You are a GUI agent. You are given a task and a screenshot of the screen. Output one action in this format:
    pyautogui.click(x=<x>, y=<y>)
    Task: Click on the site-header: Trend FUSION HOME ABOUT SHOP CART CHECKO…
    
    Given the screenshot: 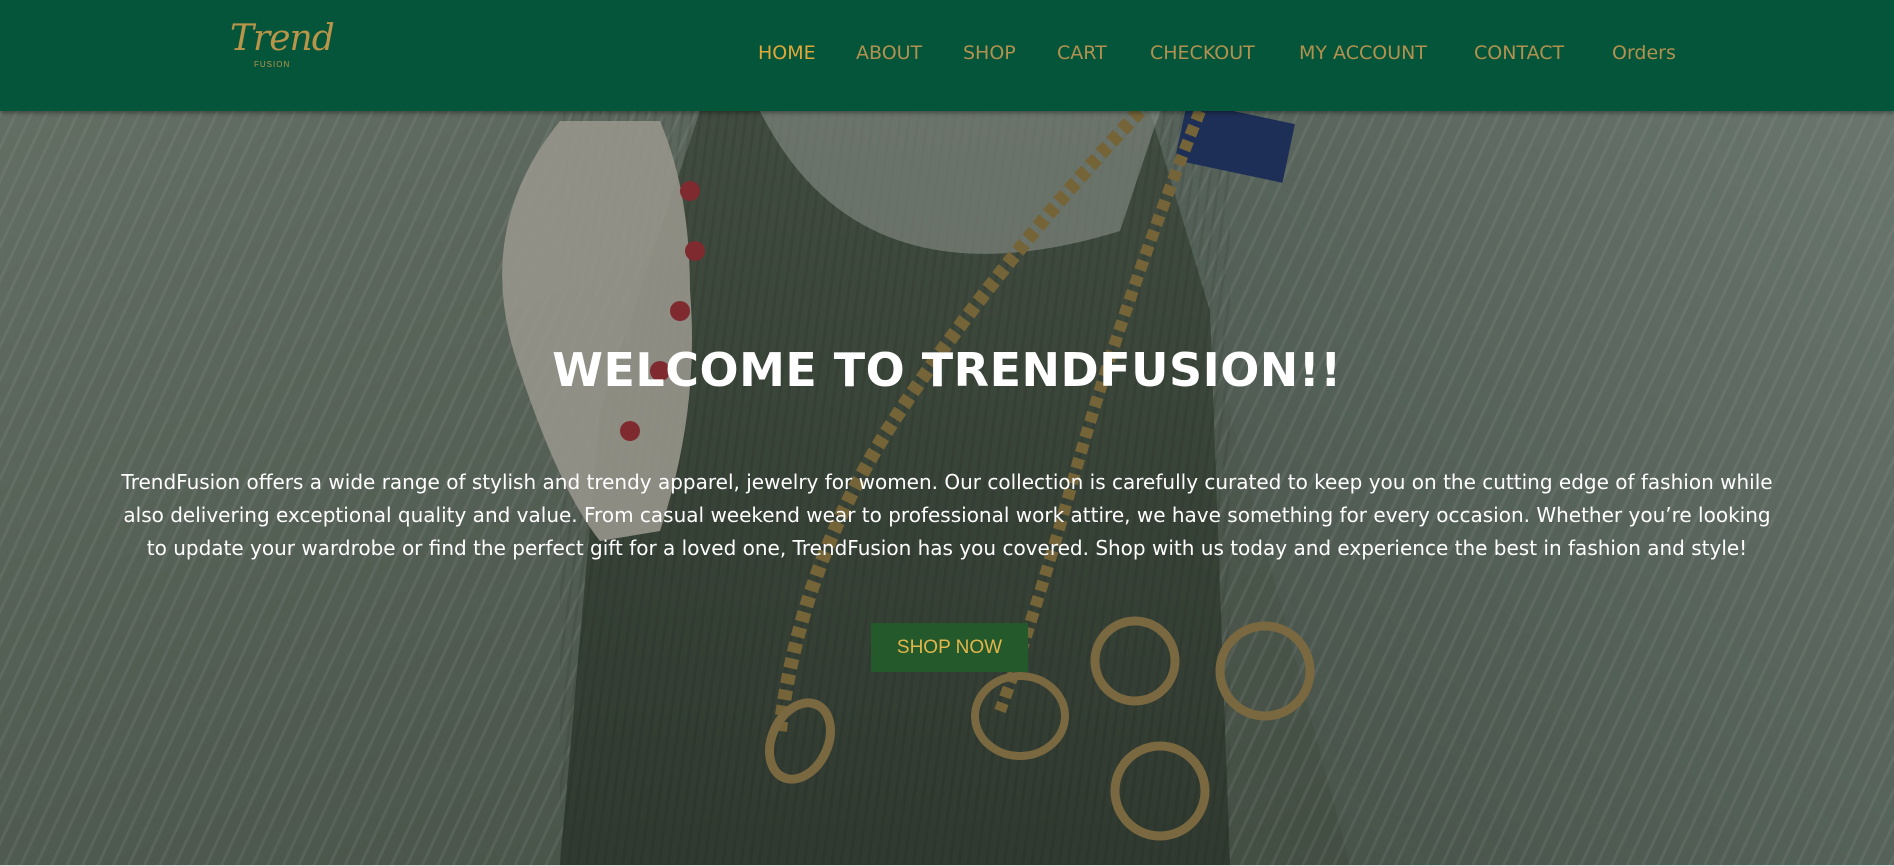 What is the action you would take?
    pyautogui.click(x=947, y=55)
    